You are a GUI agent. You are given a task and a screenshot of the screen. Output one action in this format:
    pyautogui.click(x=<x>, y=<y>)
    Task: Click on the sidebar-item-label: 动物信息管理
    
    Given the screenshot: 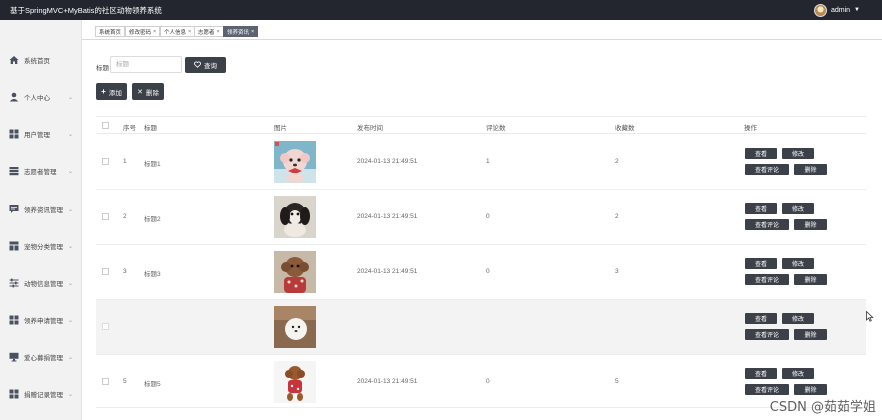 What is the action you would take?
    pyautogui.click(x=43, y=284)
    